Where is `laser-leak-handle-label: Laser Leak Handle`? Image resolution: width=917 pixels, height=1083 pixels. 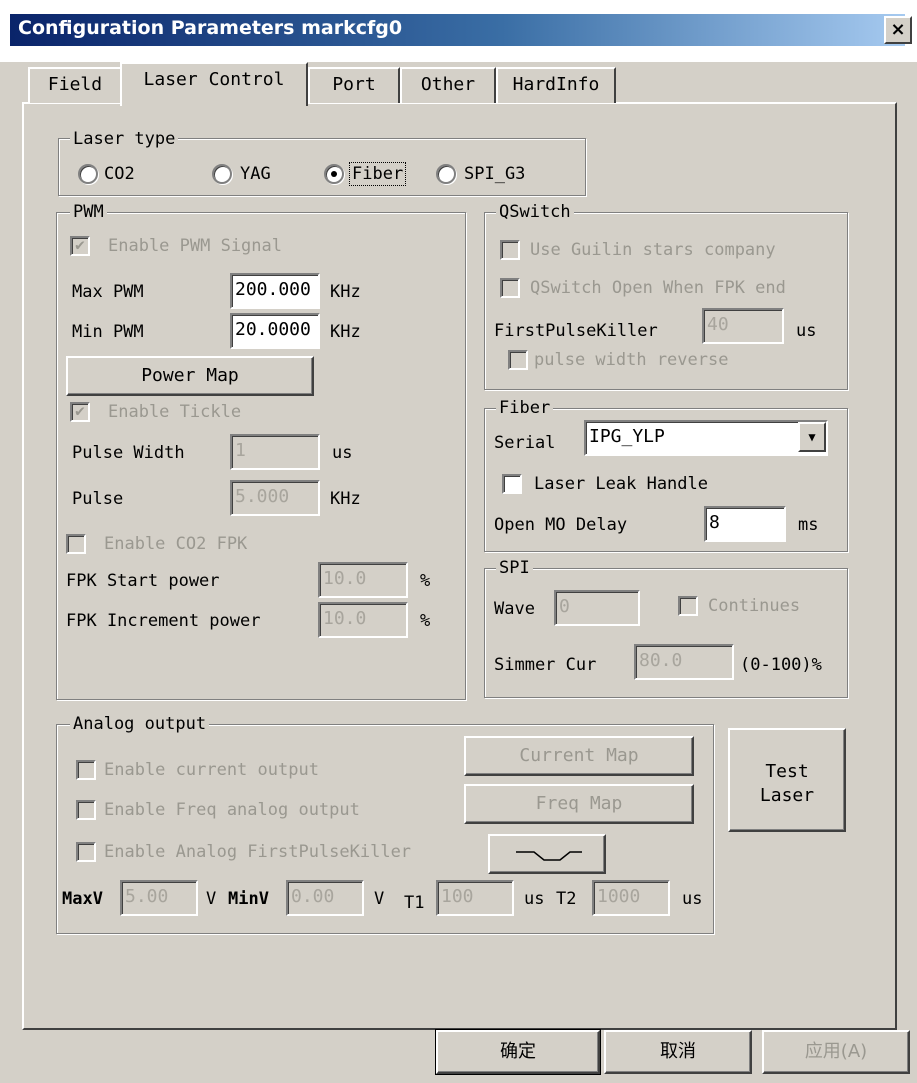
laser-leak-handle-label: Laser Leak Handle is located at coordinates (621, 484).